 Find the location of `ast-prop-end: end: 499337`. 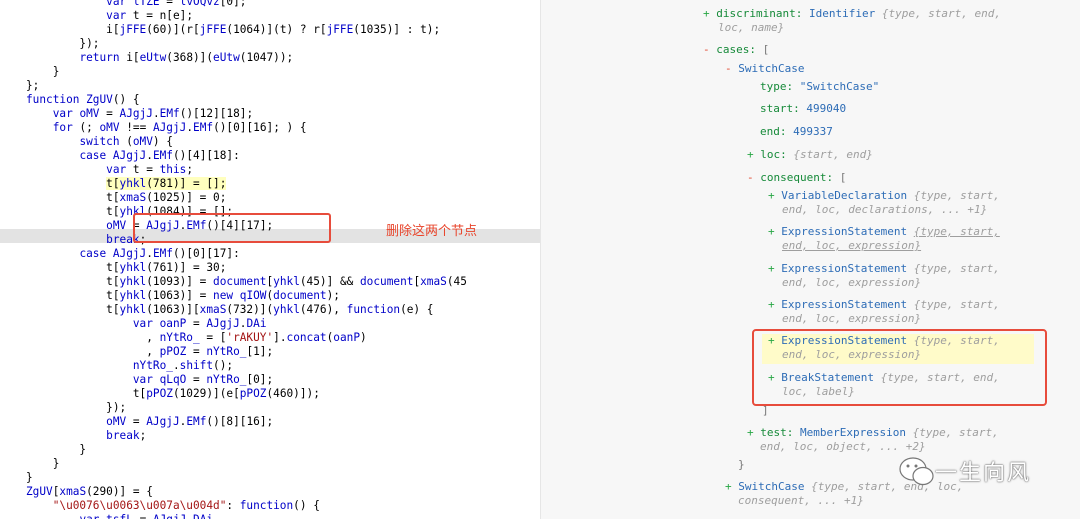

ast-prop-end: end: 499337 is located at coordinates (796, 132).